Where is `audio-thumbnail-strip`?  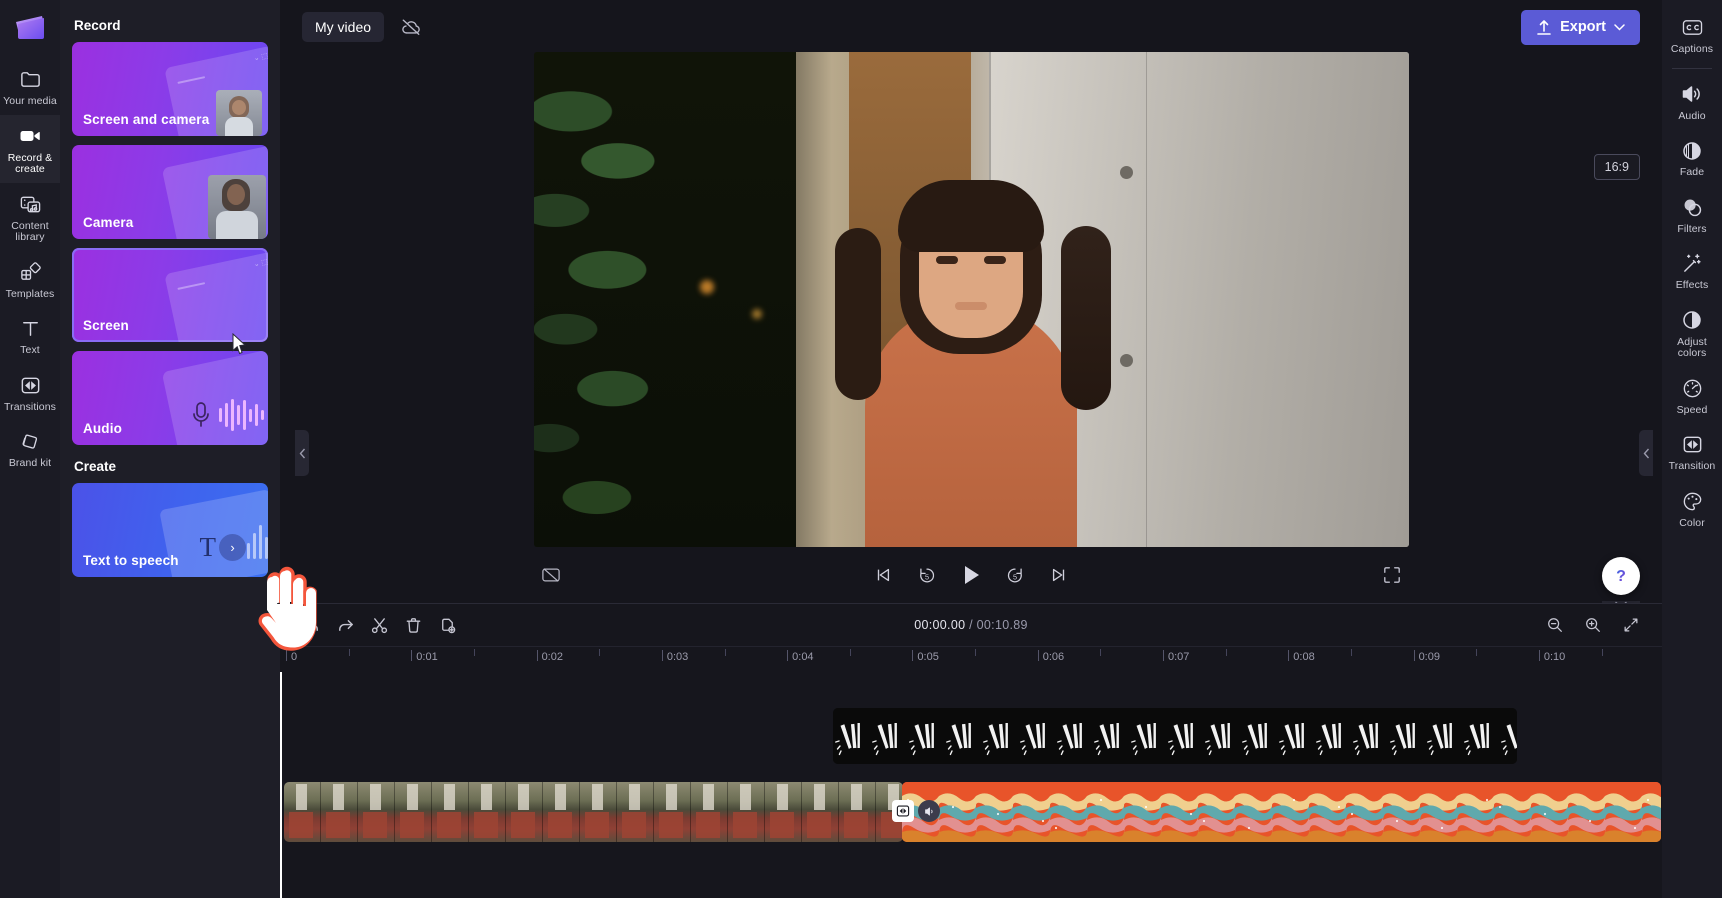 audio-thumbnail-strip is located at coordinates (1174, 736).